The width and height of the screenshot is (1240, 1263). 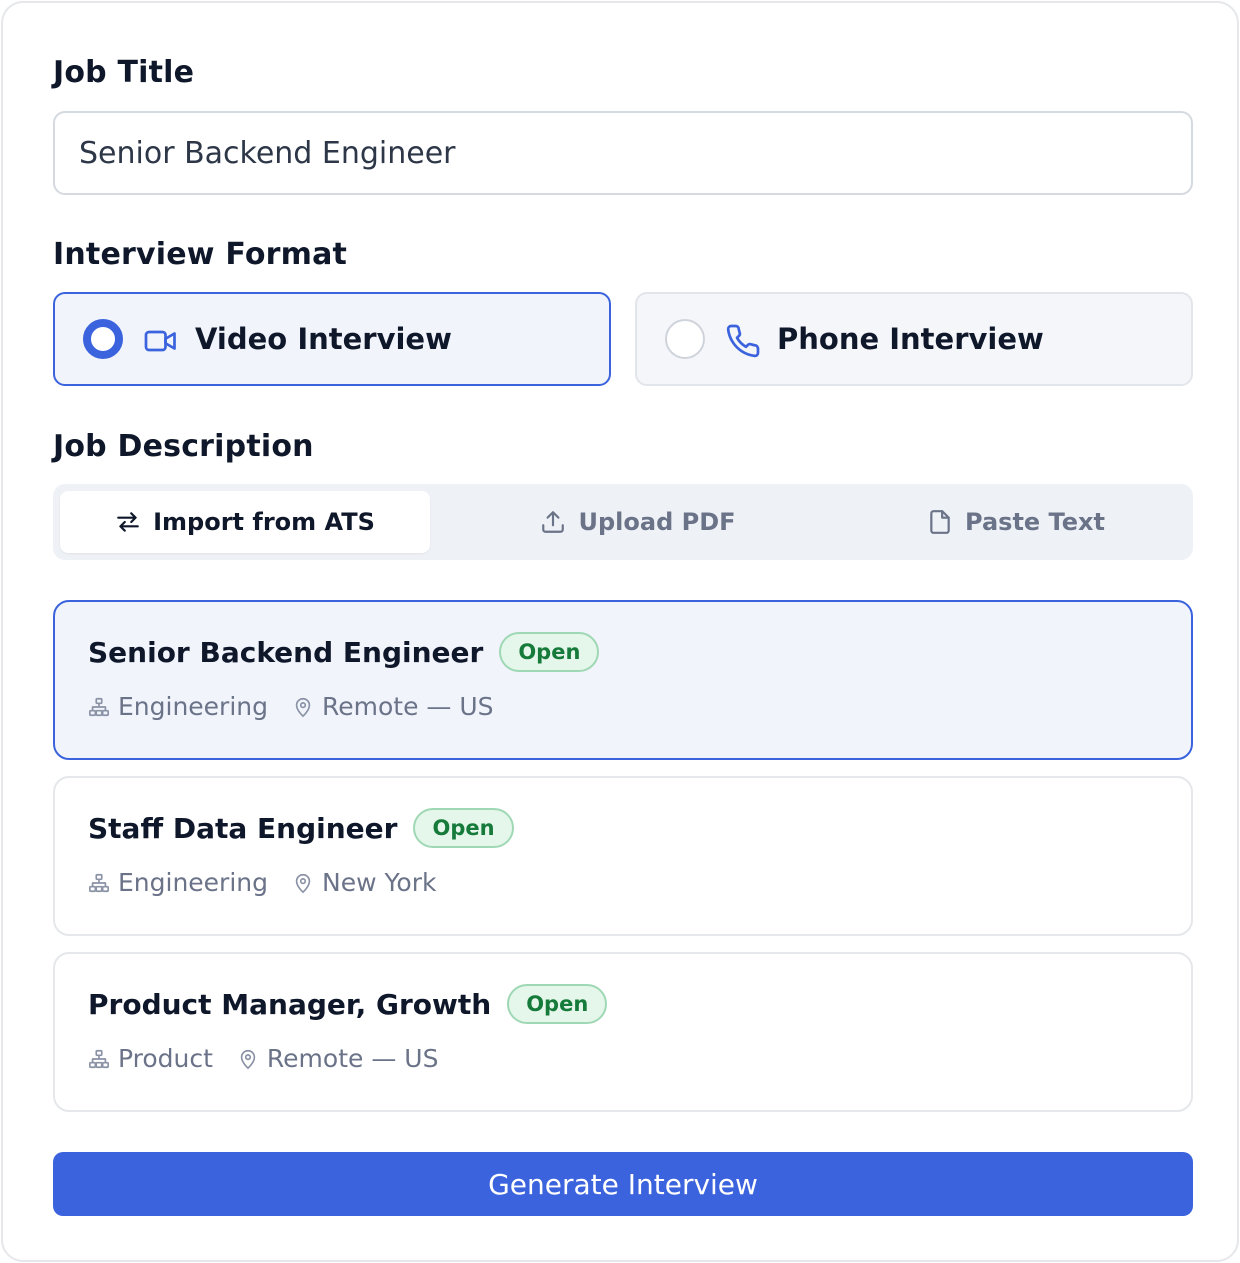 What do you see at coordinates (910, 339) in the screenshot?
I see `phone-interview-label: Phone Interview` at bounding box center [910, 339].